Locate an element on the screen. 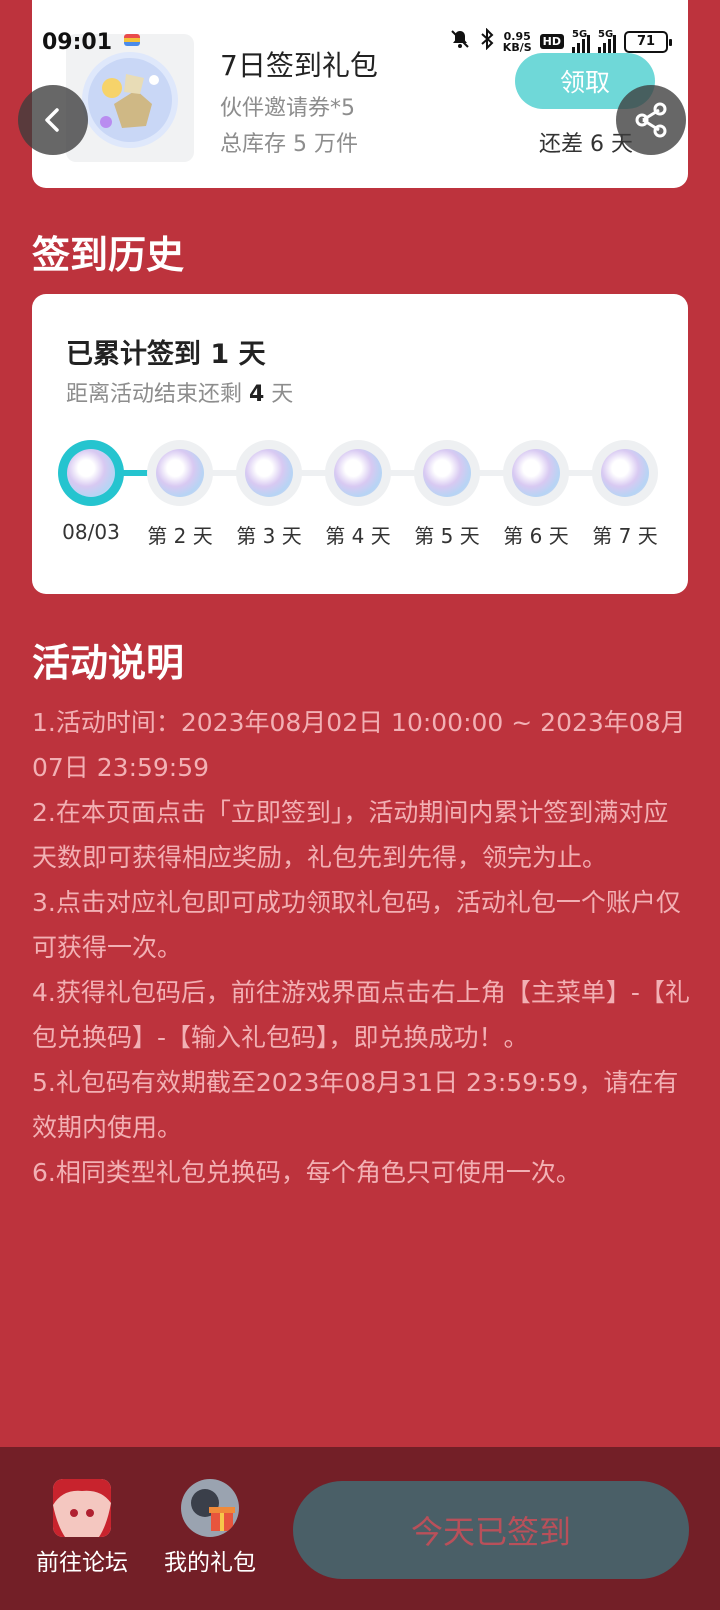 This screenshot has height=1610, width=720. description-section-title: 活动说明 is located at coordinates (108, 663).